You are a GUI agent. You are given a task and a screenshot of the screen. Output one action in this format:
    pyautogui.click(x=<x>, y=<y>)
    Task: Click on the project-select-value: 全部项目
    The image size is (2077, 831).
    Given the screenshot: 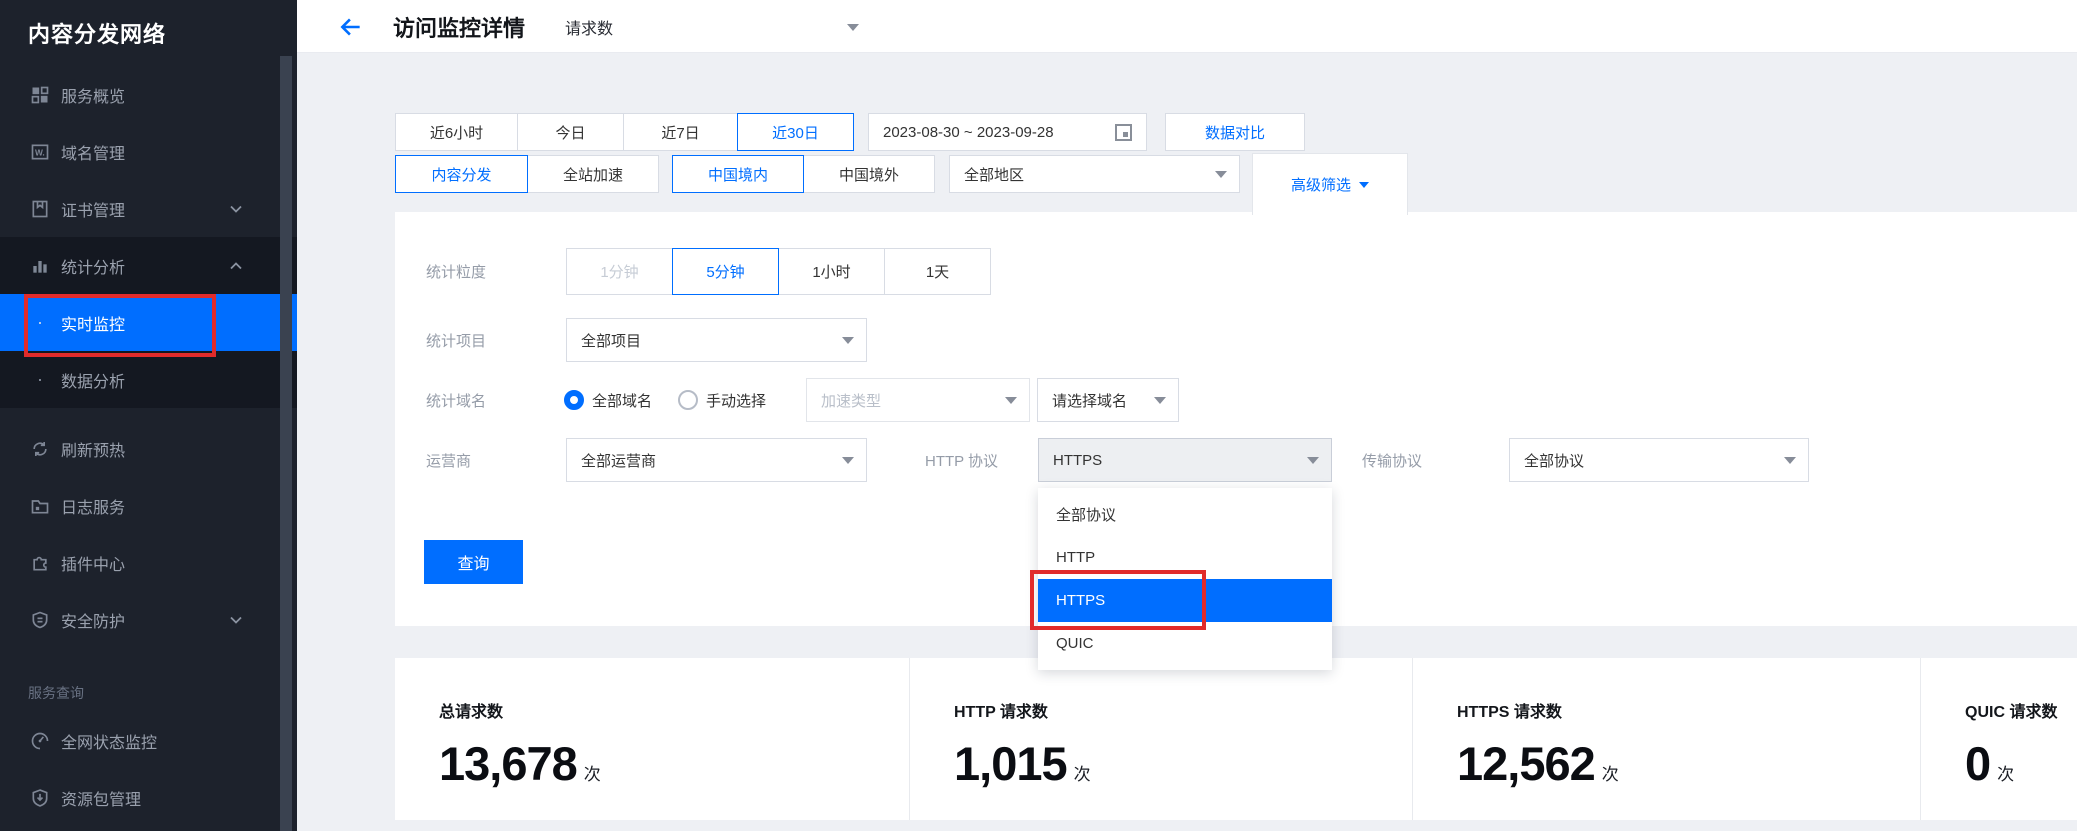 What is the action you would take?
    pyautogui.click(x=611, y=341)
    